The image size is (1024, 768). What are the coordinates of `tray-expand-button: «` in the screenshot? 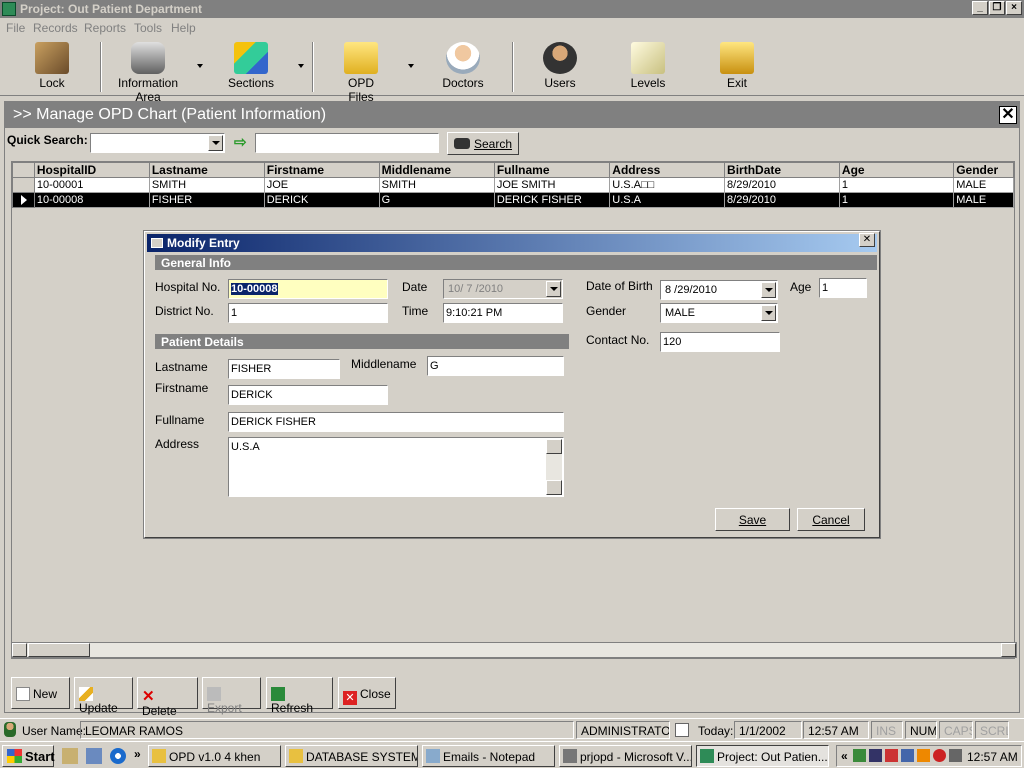 It's located at (844, 756).